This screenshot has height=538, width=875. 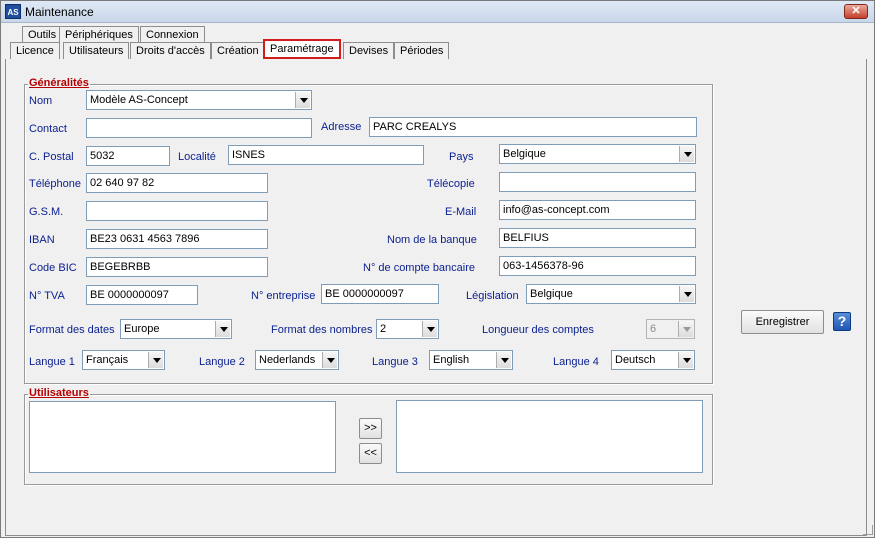 I want to click on telephone-field: 02 640 97 82, so click(x=177, y=183).